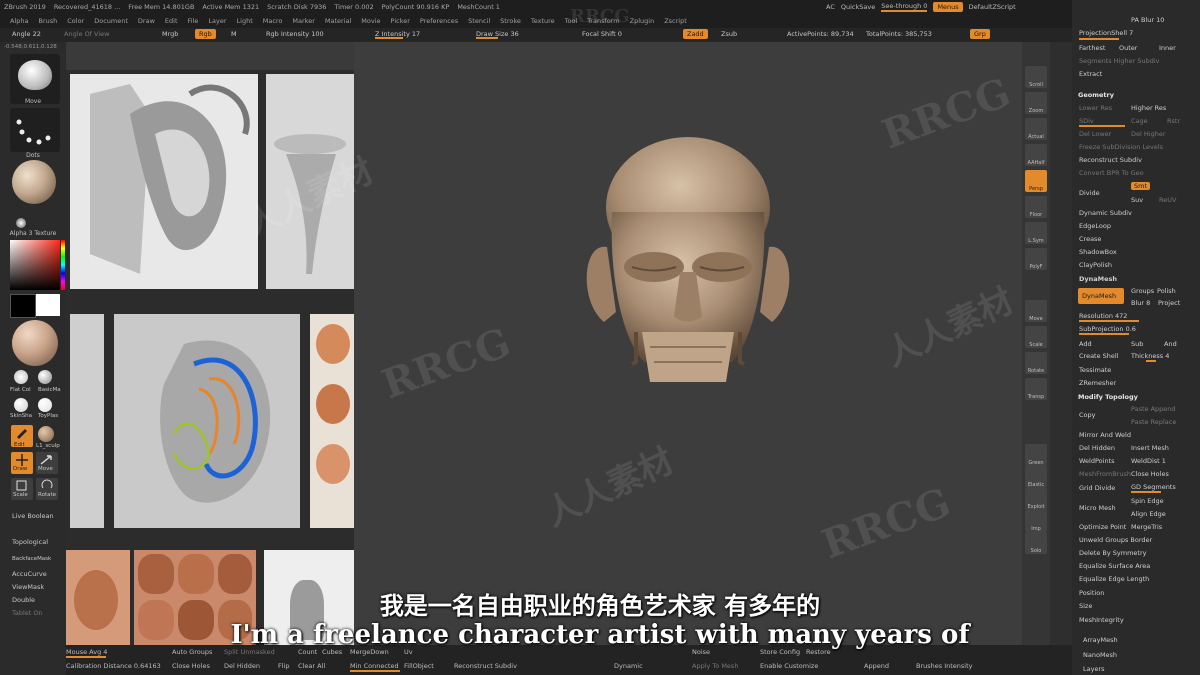 The height and width of the screenshot is (675, 1200). Describe the element at coordinates (1036, 77) in the screenshot. I see `scroll-icon: Scroll` at that location.